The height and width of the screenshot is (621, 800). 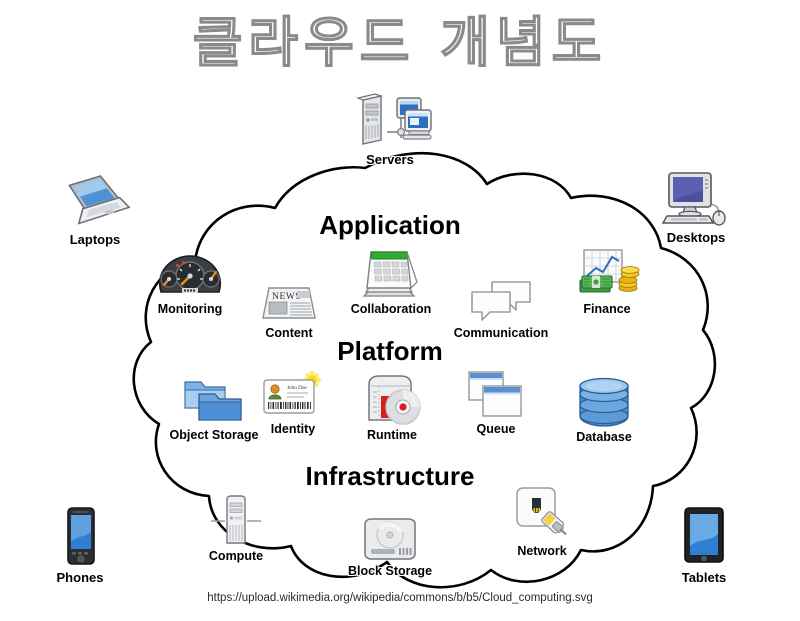 What do you see at coordinates (390, 571) in the screenshot?
I see `service-label: Block Storage` at bounding box center [390, 571].